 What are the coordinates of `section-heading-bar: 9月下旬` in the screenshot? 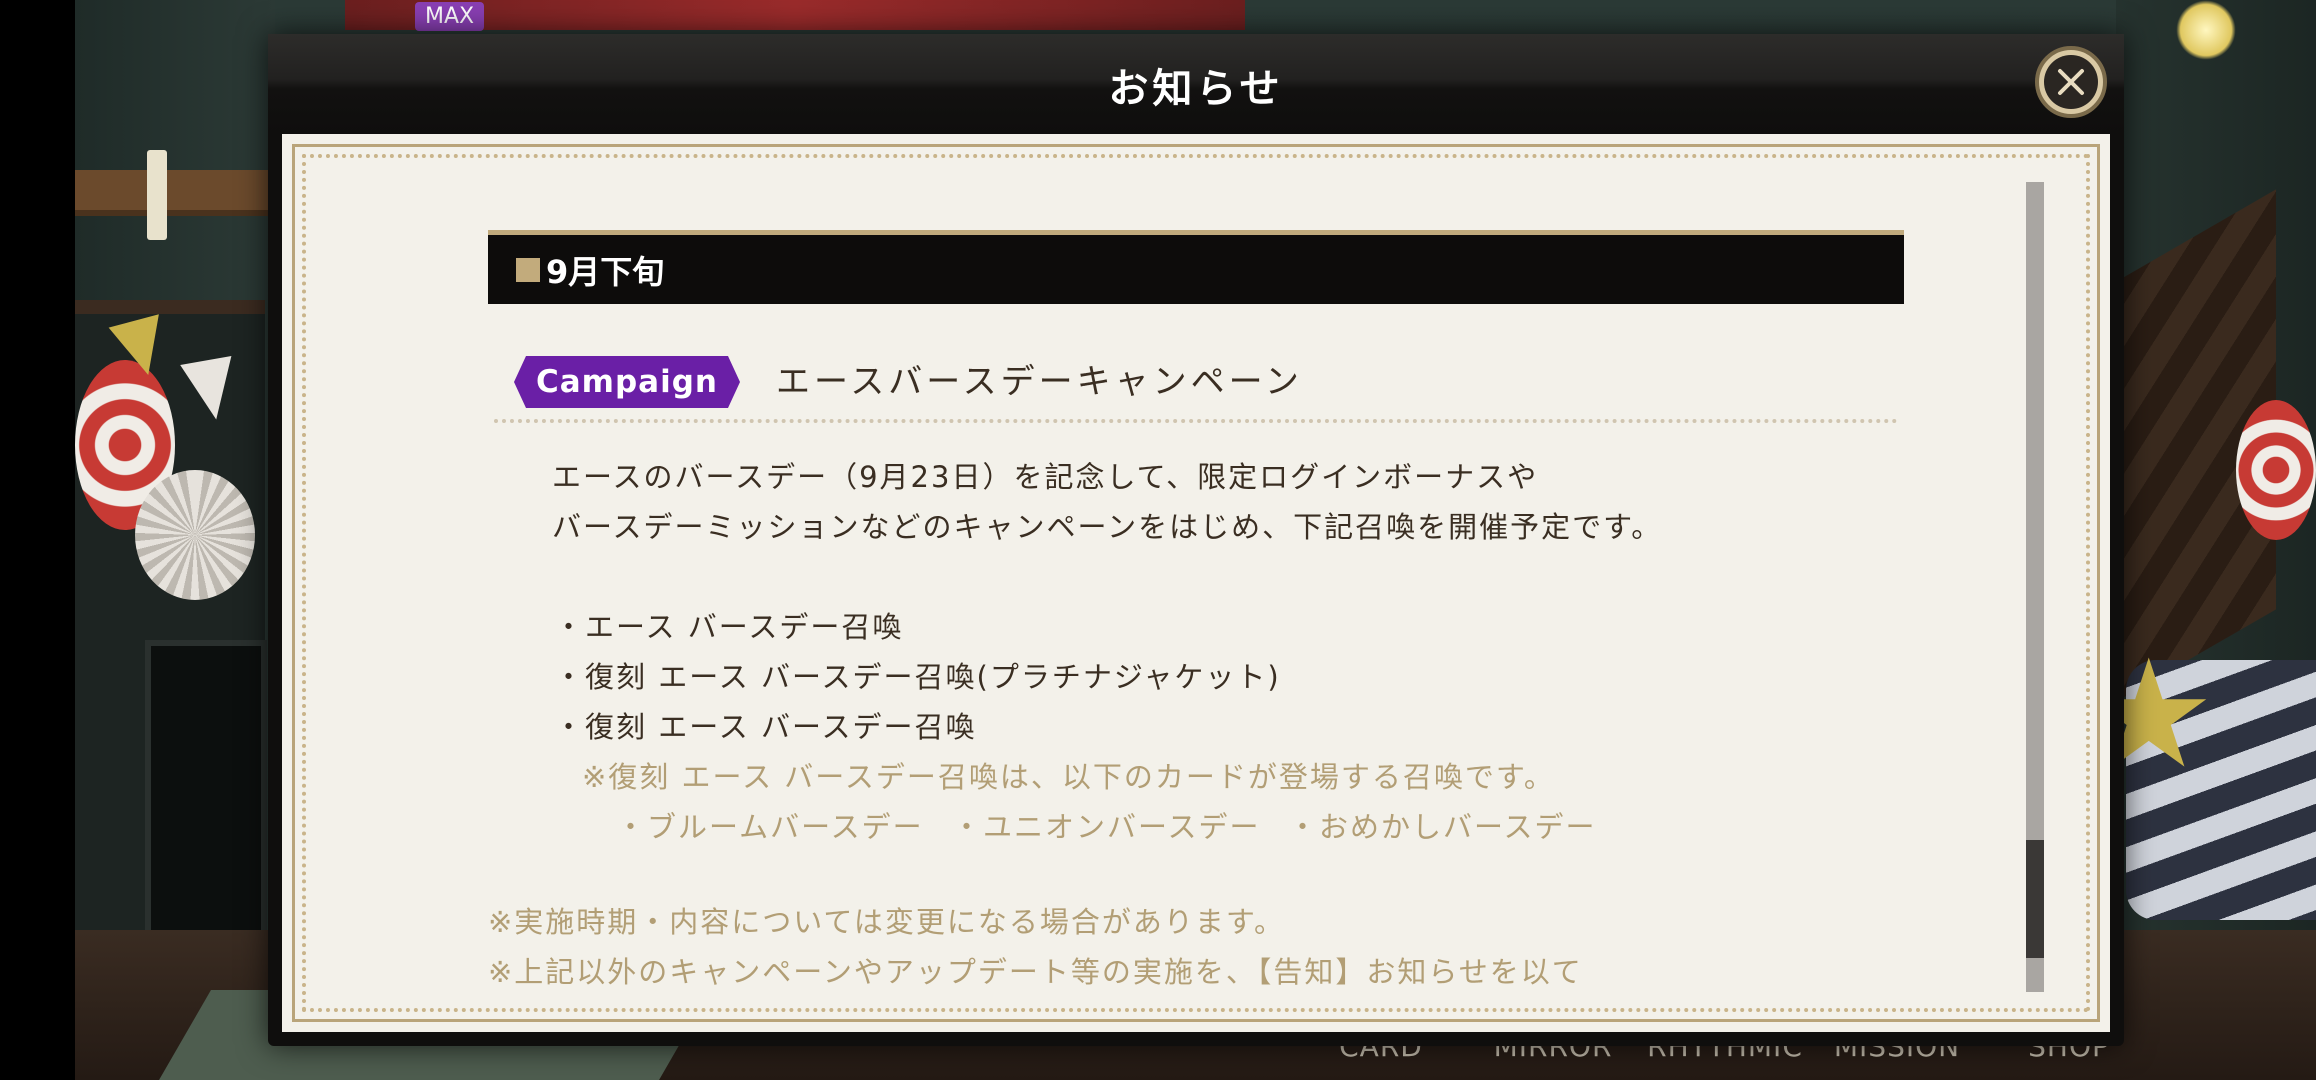 It's located at (1196, 267).